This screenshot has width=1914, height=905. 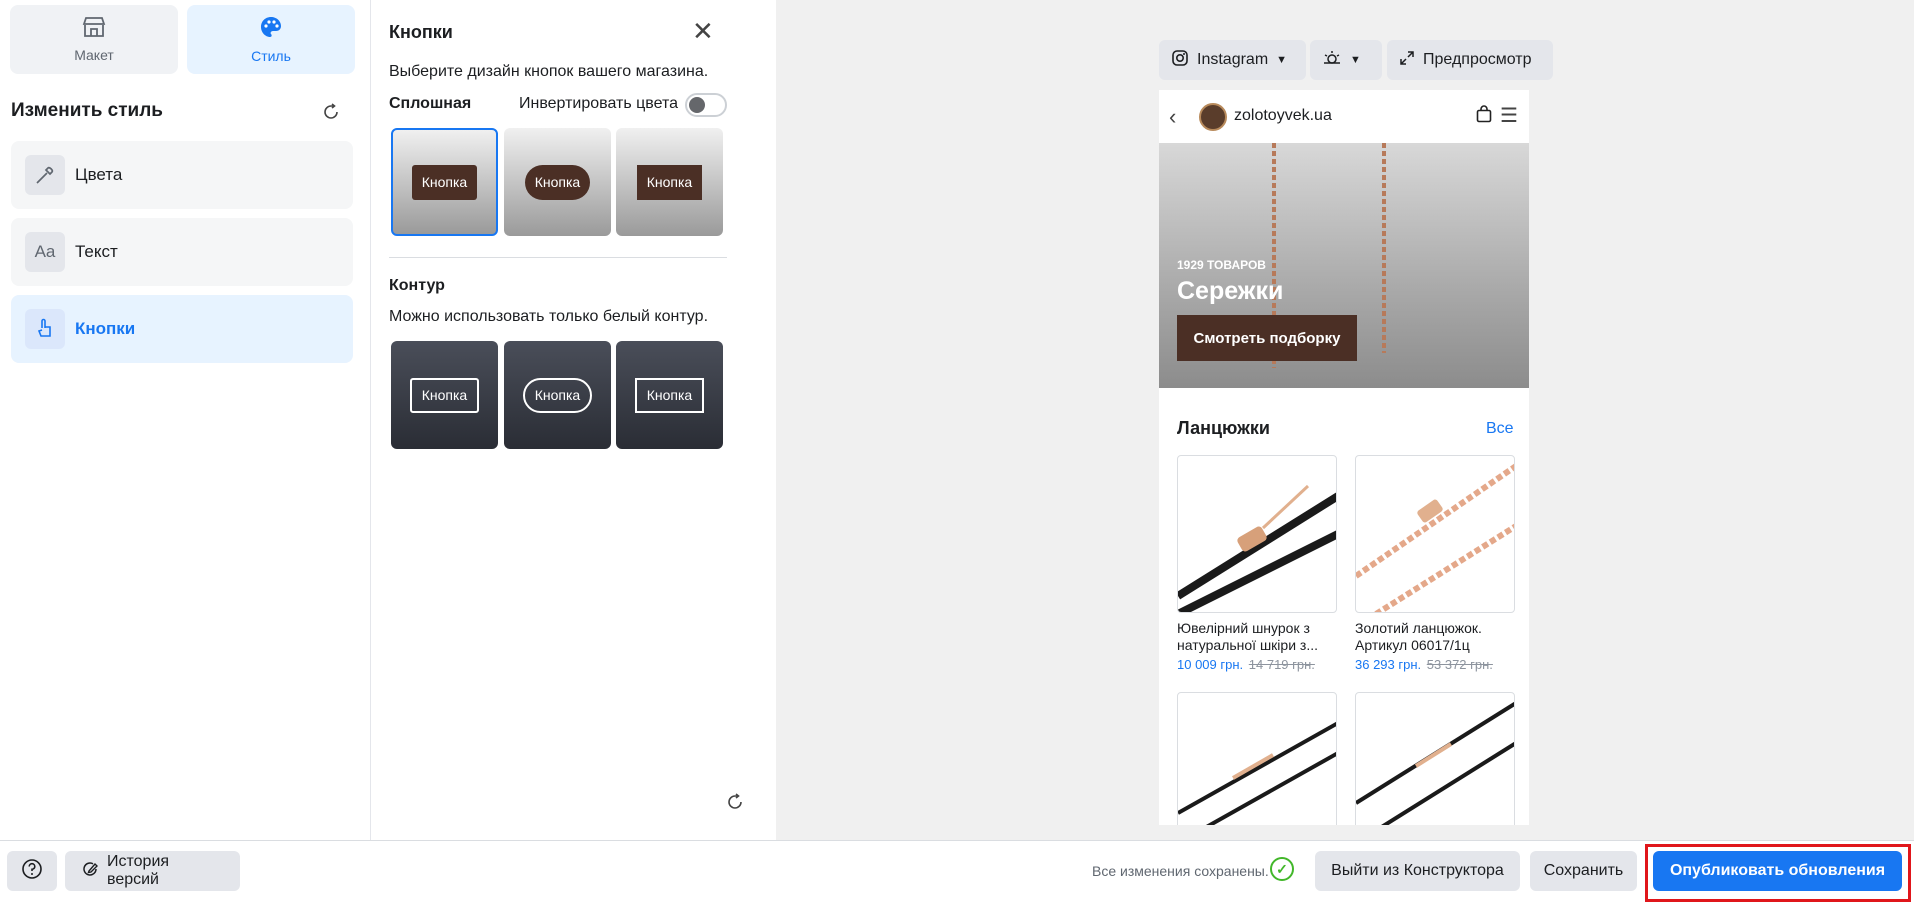 I want to click on help-button, so click(x=32, y=871).